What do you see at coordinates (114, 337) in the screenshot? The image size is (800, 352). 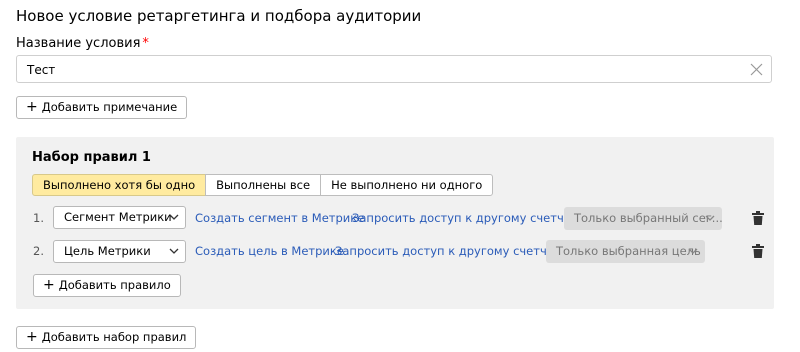 I see `add-ruleset-label: Добавить набор правил` at bounding box center [114, 337].